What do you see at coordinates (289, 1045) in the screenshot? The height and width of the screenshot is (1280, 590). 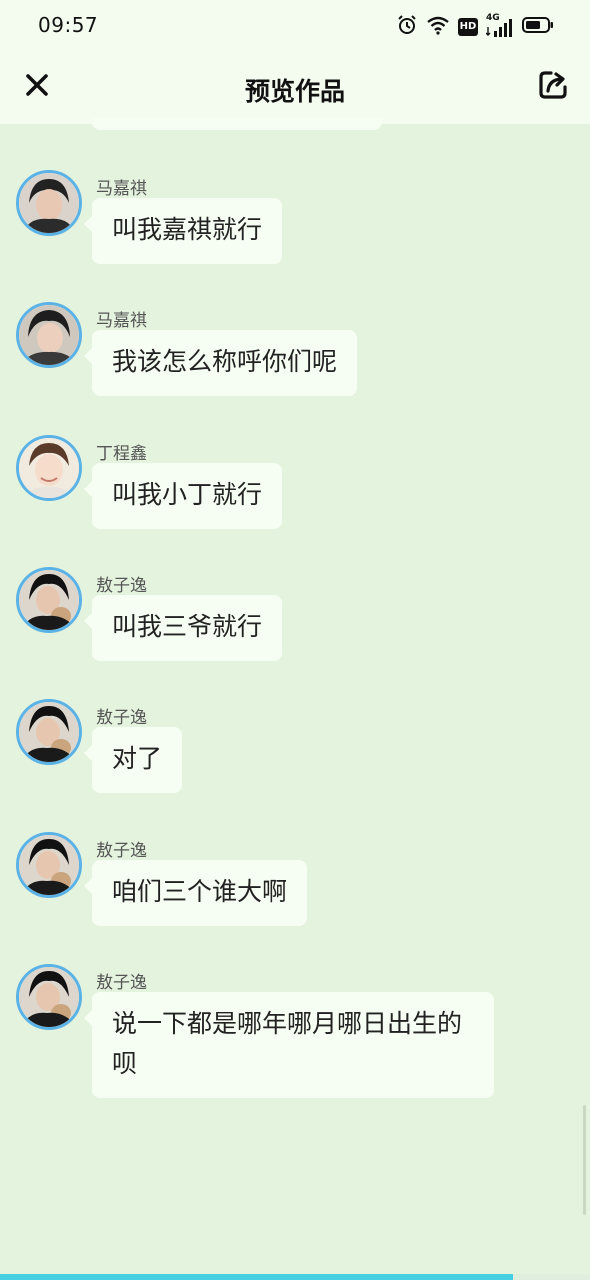 I see `message-bubble: 说一下都是哪年哪月哪日出生的呗` at bounding box center [289, 1045].